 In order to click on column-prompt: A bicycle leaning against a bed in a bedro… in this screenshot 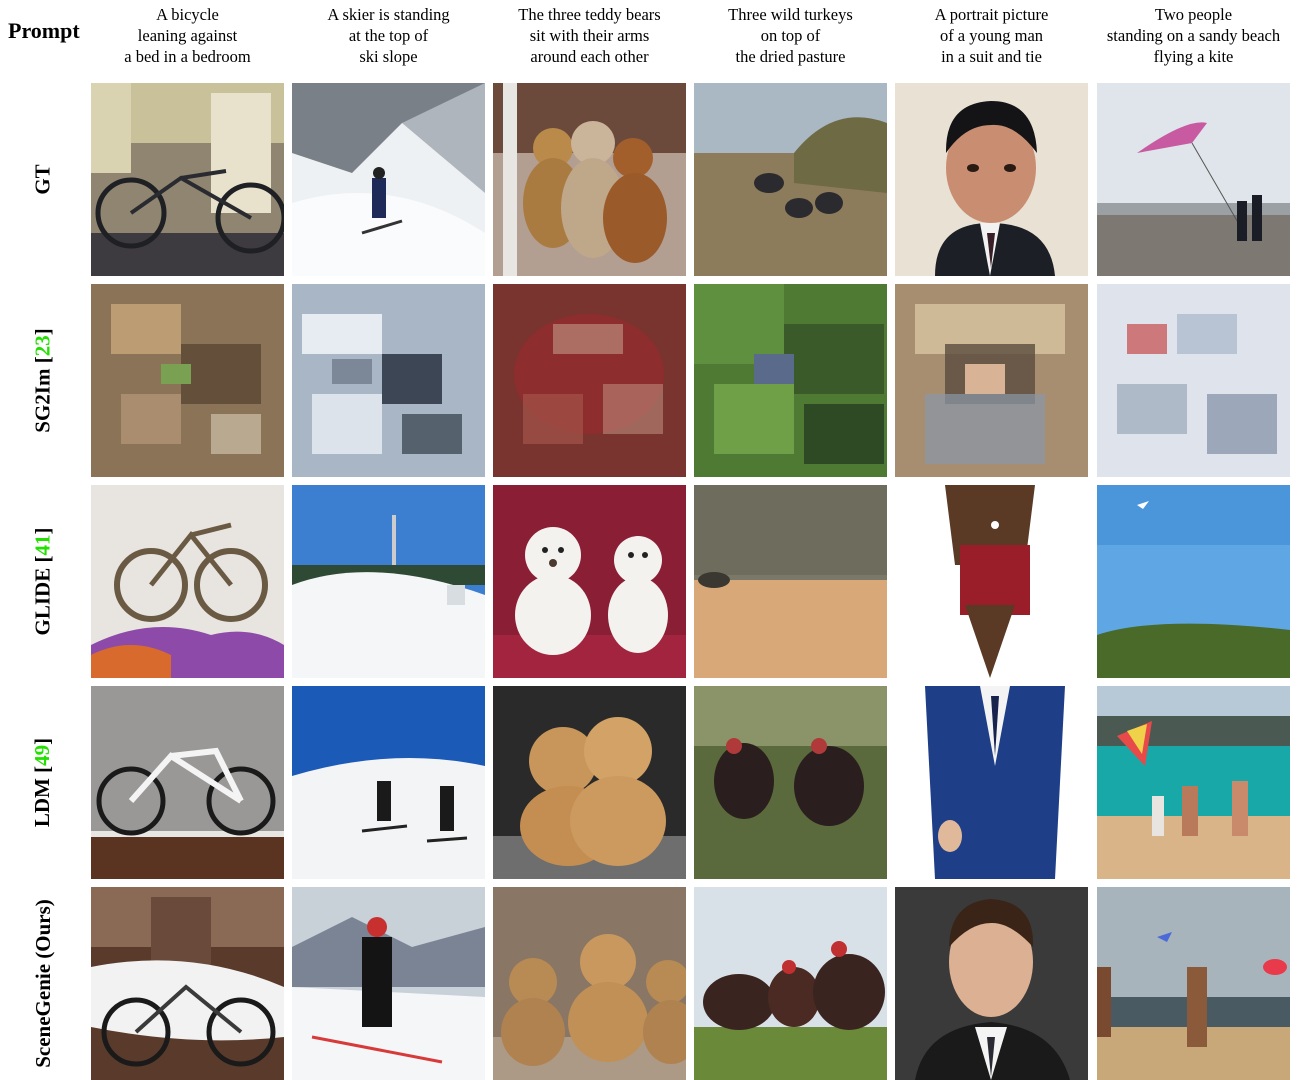, I will do `click(188, 35)`.